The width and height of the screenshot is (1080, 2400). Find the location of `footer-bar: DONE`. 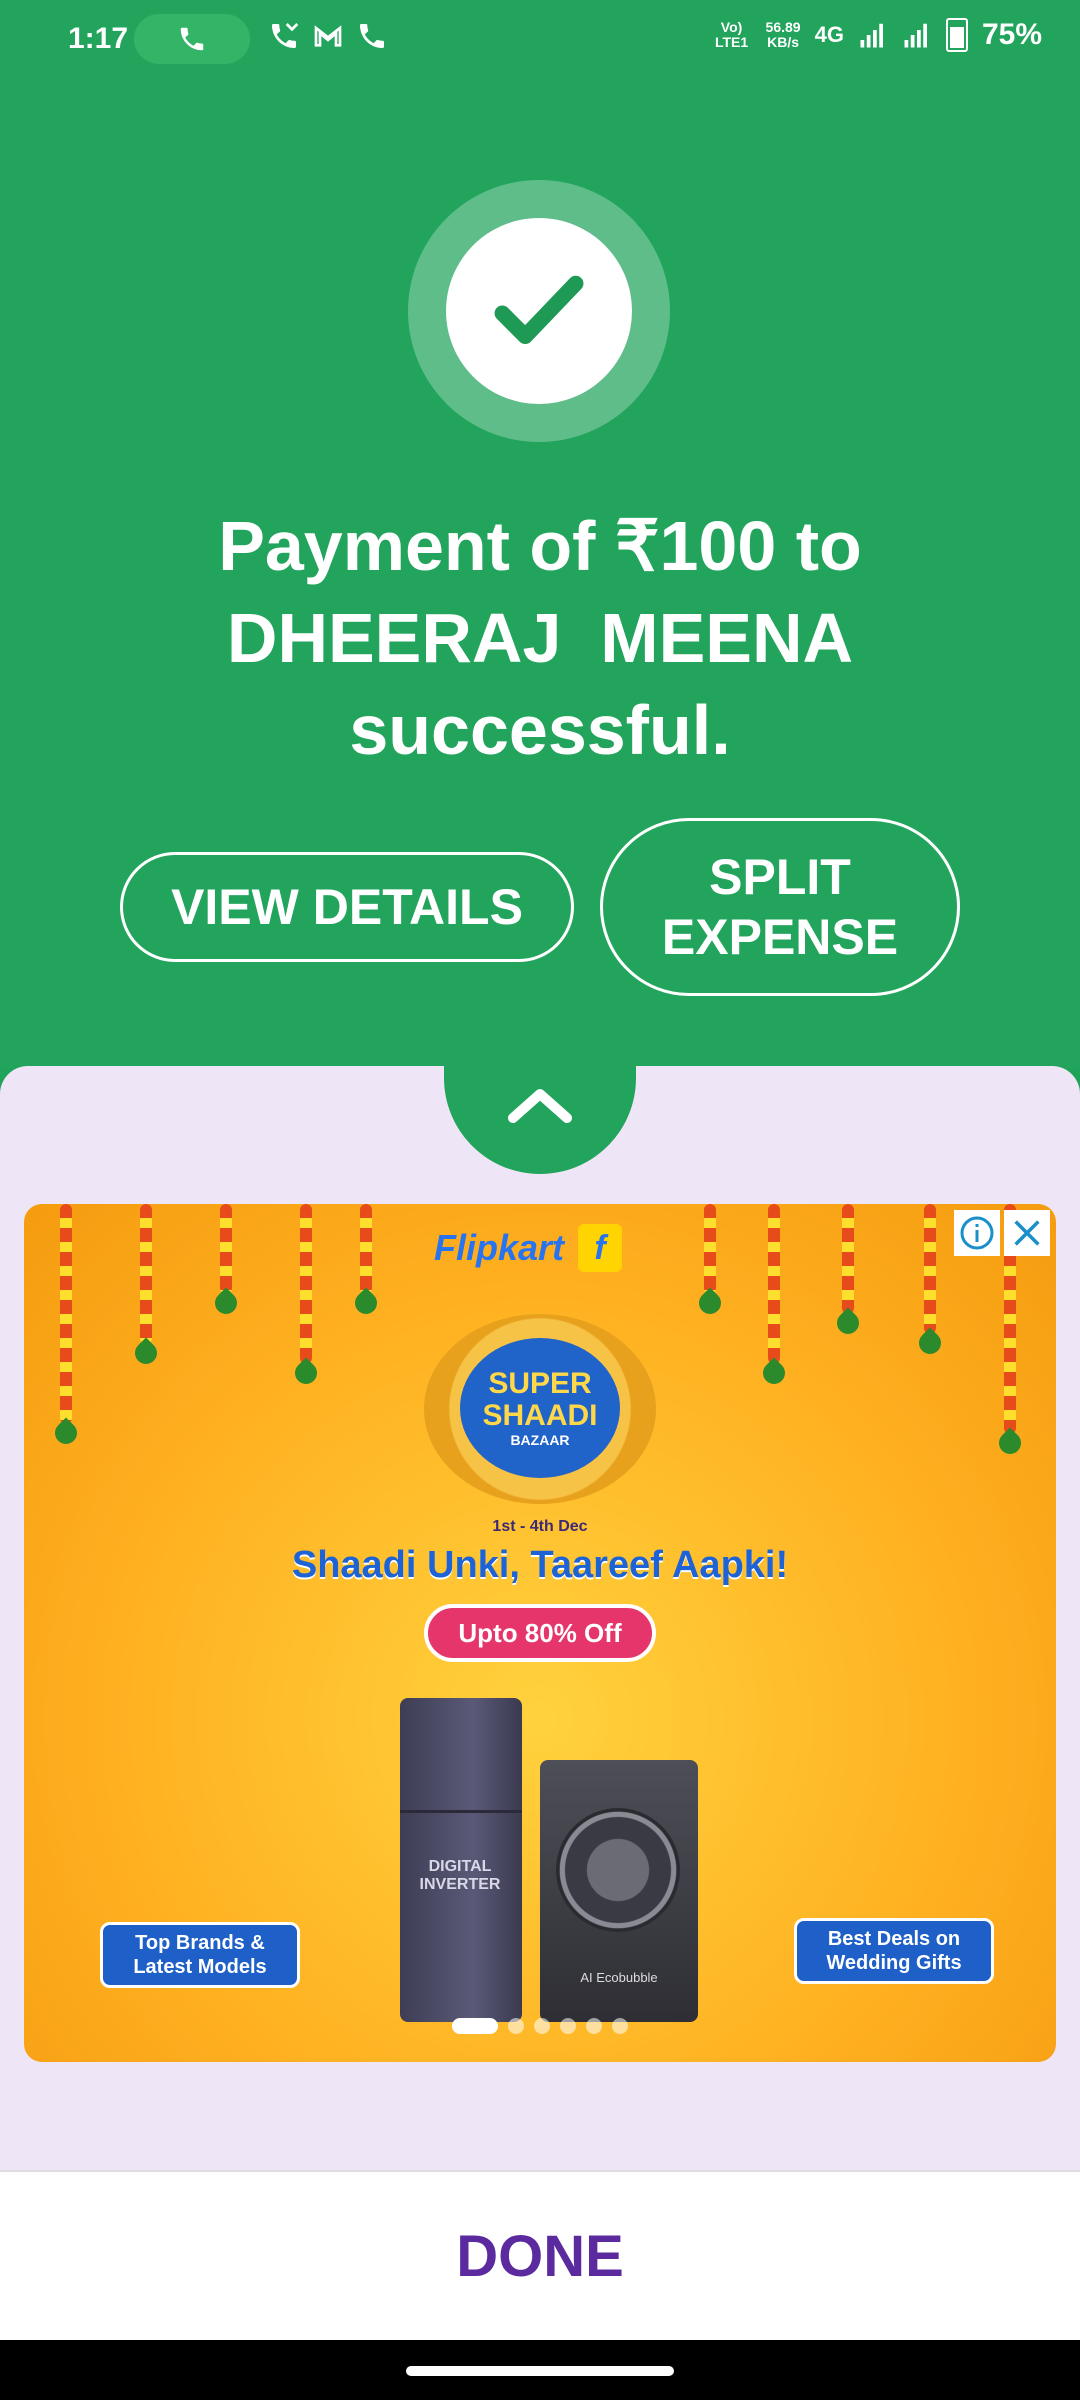

footer-bar: DONE is located at coordinates (540, 2255).